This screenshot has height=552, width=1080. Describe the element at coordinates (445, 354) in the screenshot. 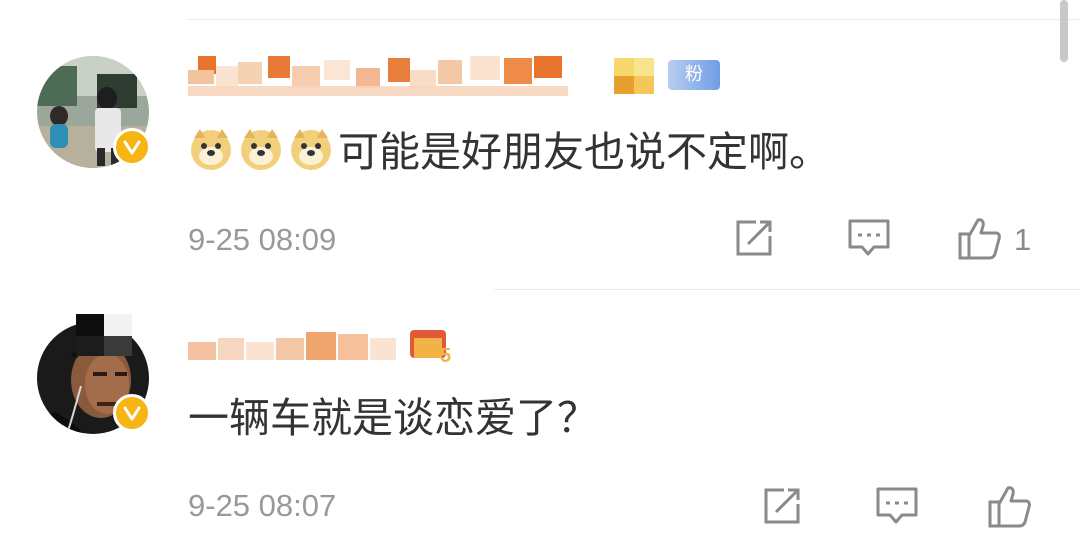

I see `svg-text: 5` at that location.